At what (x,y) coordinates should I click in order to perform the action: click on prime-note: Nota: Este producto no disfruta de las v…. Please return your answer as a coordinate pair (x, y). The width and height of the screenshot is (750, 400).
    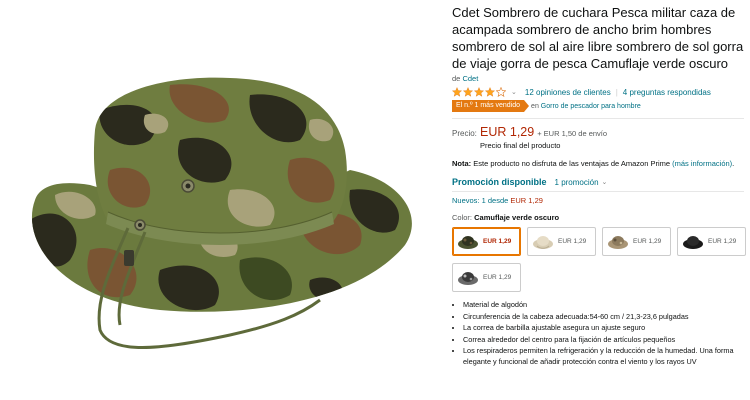
    Looking at the image, I should click on (598, 163).